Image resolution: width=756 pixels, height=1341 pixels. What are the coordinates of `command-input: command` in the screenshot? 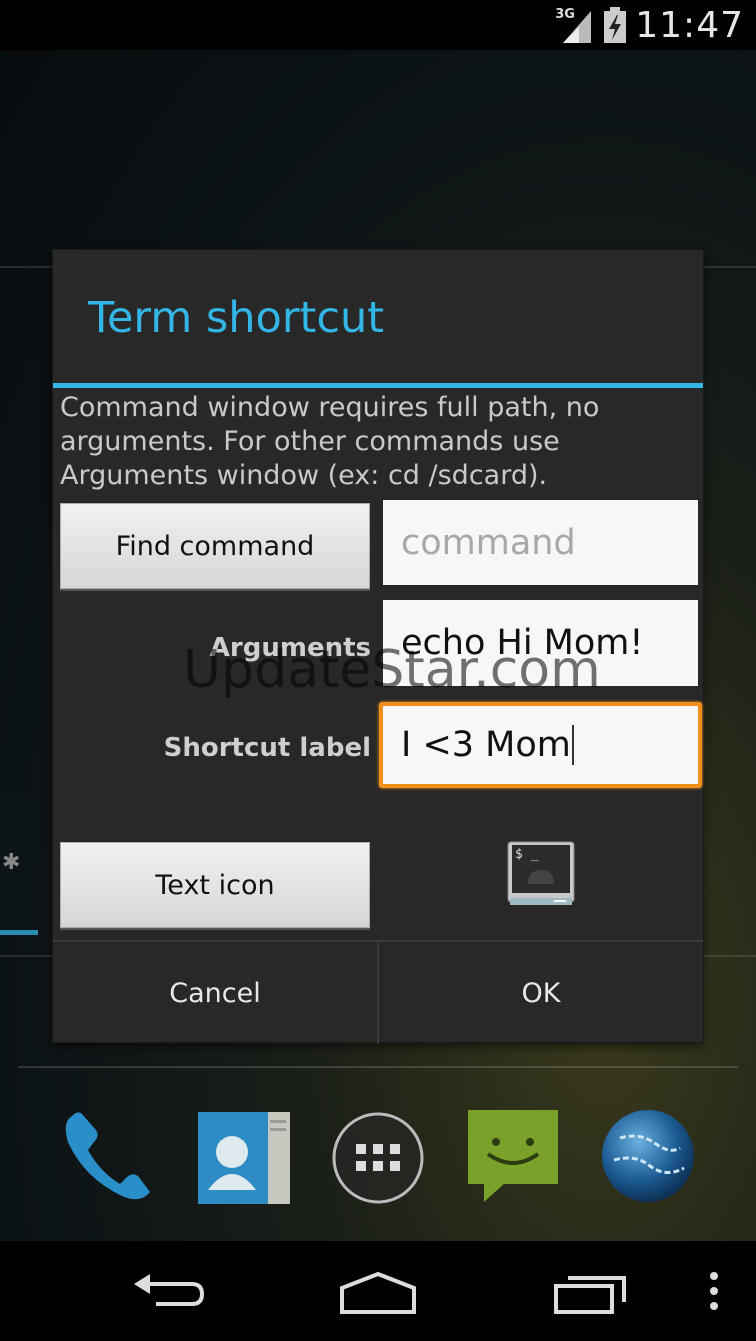 It's located at (540, 542).